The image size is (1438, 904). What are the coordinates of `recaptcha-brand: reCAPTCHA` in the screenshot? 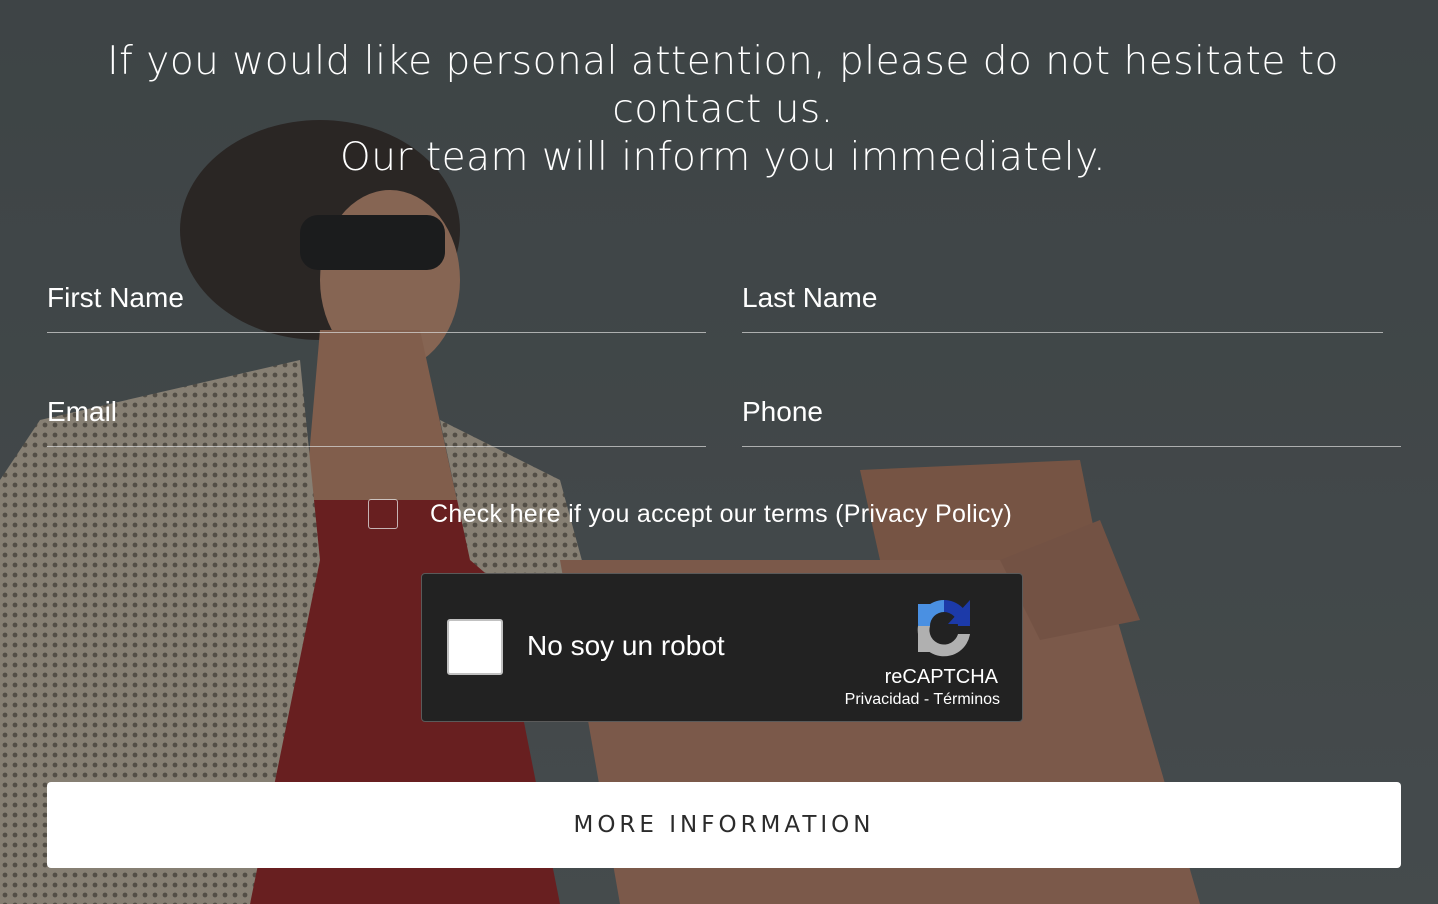 It's located at (941, 677).